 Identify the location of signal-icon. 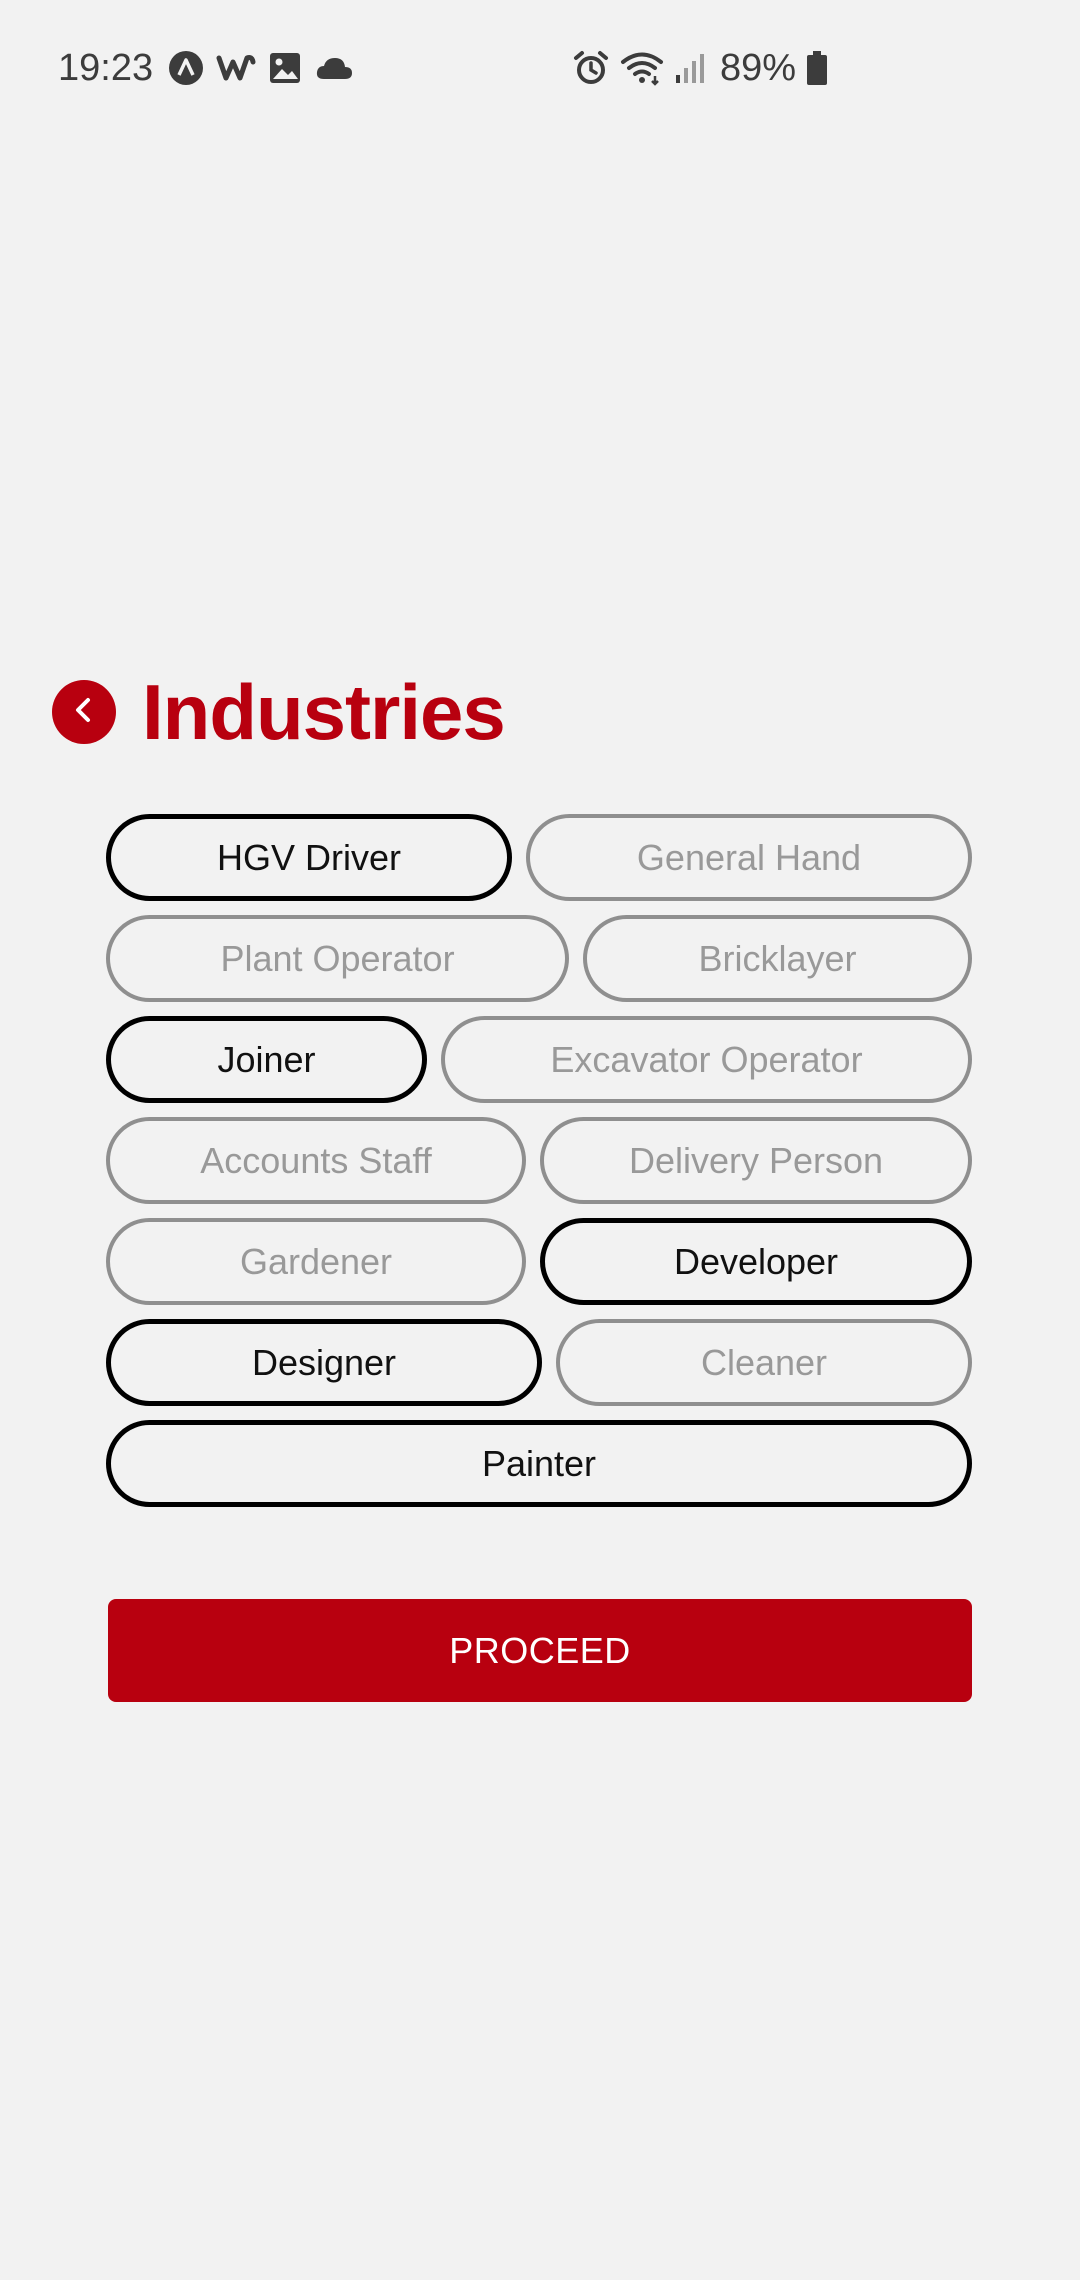
(689, 68).